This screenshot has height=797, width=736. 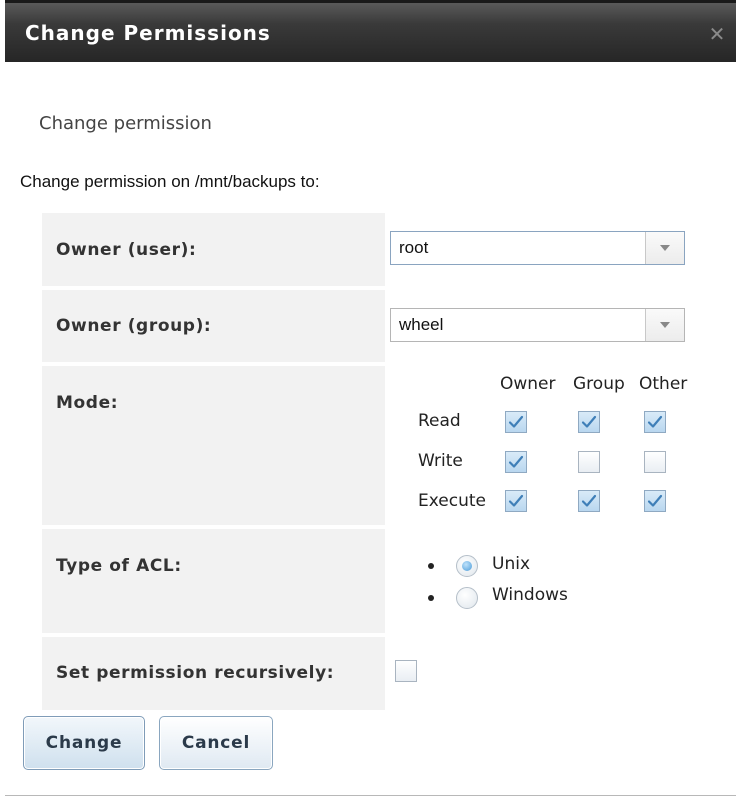 I want to click on form-intro: Change permission on /mnt/backups to:, so click(x=170, y=181).